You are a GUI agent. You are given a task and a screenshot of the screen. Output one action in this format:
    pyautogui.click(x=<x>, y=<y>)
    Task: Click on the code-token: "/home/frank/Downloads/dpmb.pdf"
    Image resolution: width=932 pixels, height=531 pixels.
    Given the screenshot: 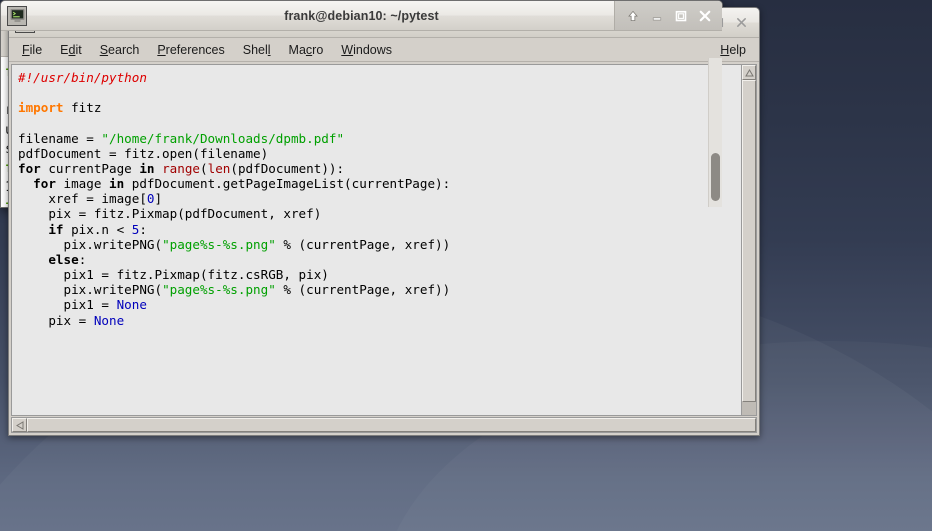 What is the action you would take?
    pyautogui.click(x=223, y=138)
    